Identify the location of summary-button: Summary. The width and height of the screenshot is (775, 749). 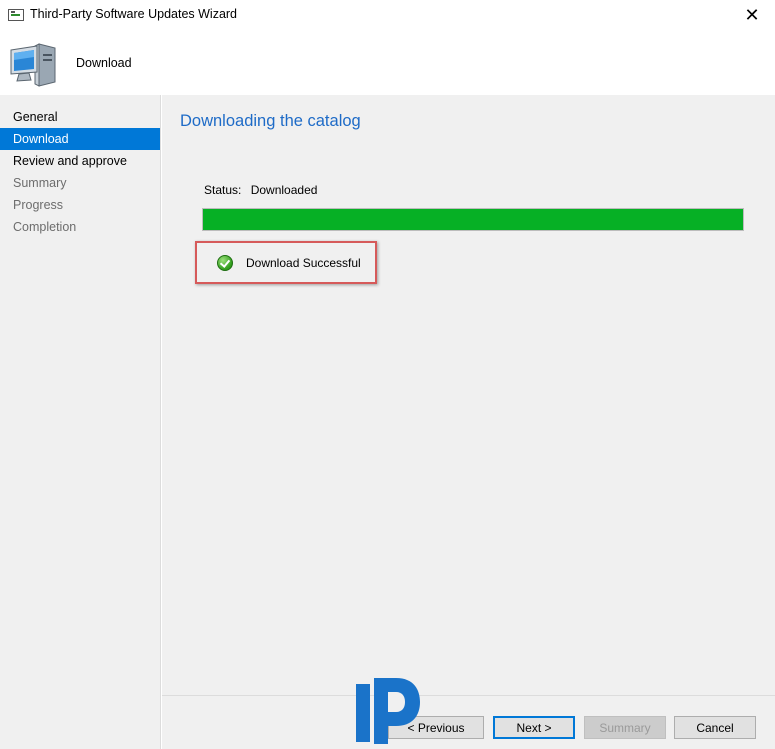
(625, 727).